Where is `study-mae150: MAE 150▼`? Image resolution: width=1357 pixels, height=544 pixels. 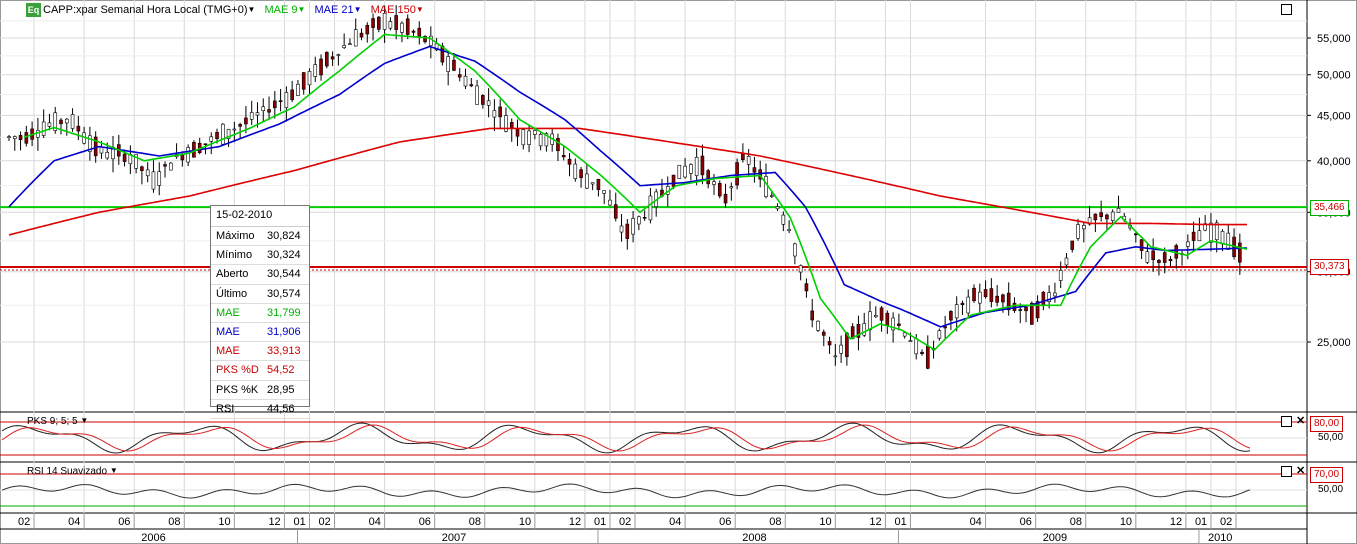
study-mae150: MAE 150▼ is located at coordinates (397, 10).